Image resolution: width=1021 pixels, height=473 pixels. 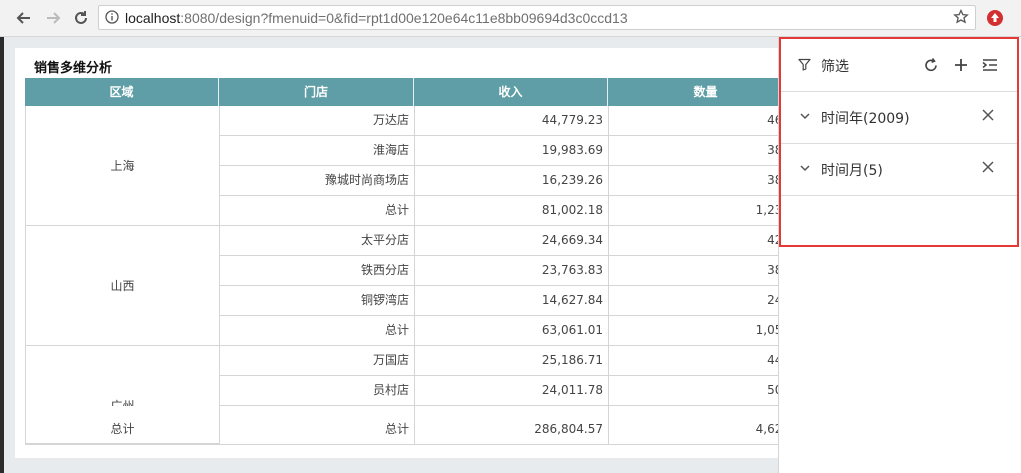 What do you see at coordinates (702, 361) in the screenshot?
I see `quantity-cell: 440` at bounding box center [702, 361].